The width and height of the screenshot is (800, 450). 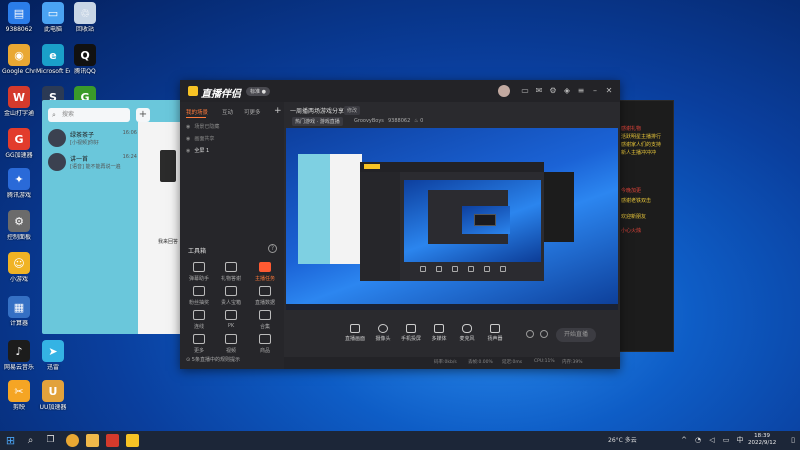 What do you see at coordinates (539, 91) in the screenshot?
I see `message-icon: ✉` at bounding box center [539, 91].